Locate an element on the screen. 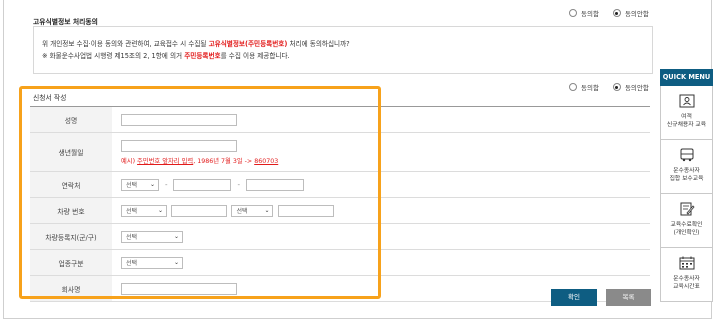  consent-text-2-pre: ※ 화물운수사업법 시행령 제15조의 2, 1항에 의거 is located at coordinates (113, 56).